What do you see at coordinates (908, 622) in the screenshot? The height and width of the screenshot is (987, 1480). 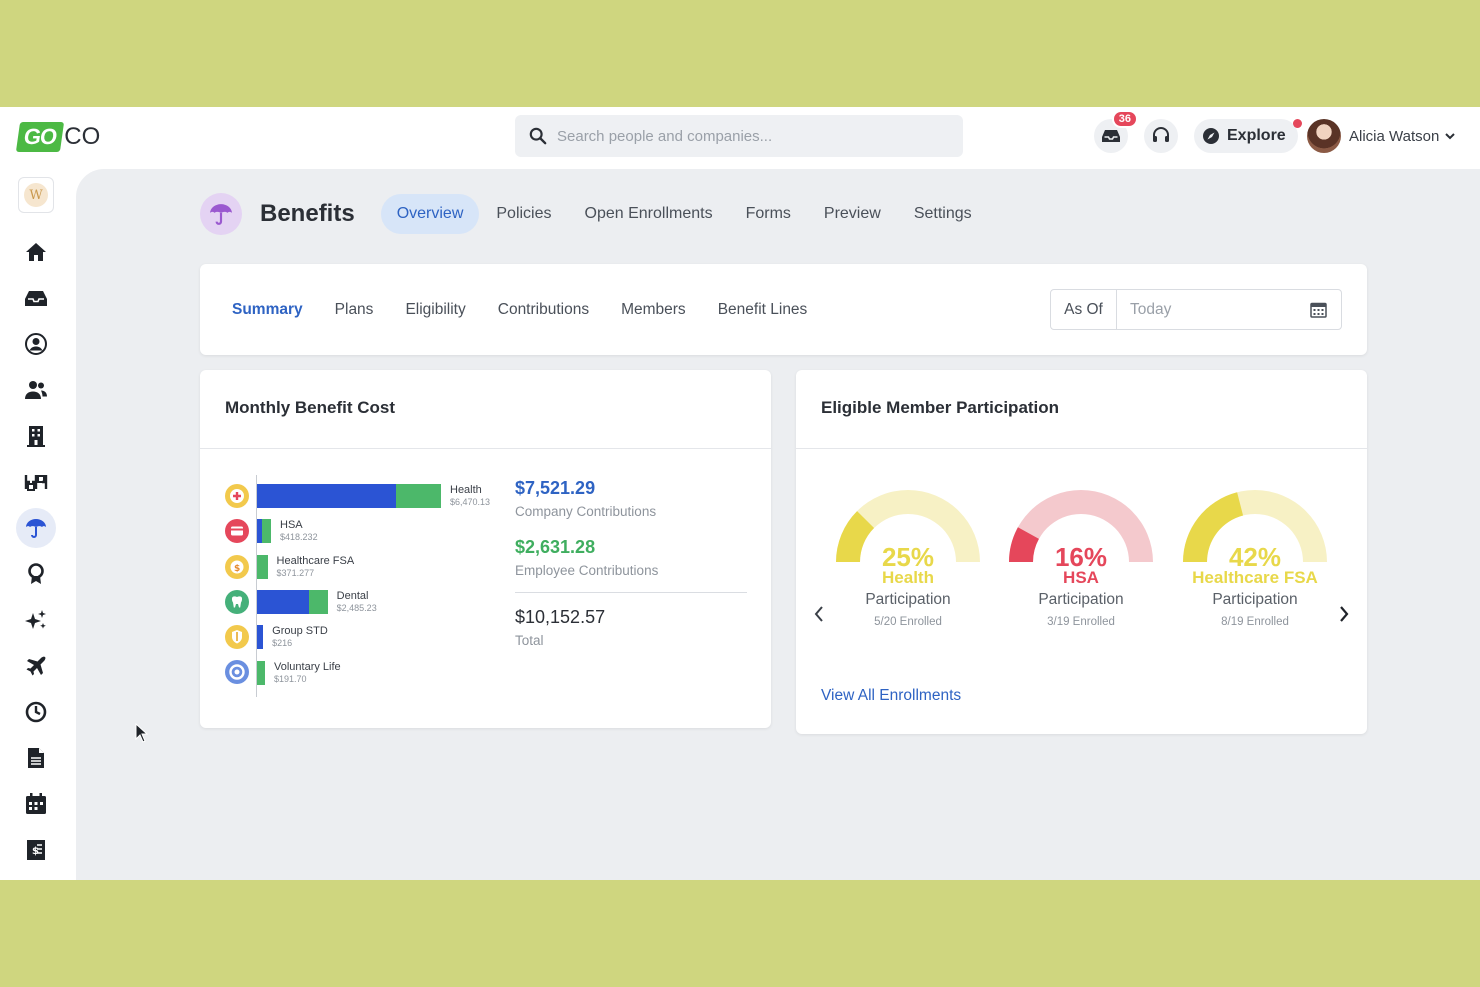 I see `gauge-enrolled-count: 5/20 Enrolled` at bounding box center [908, 622].